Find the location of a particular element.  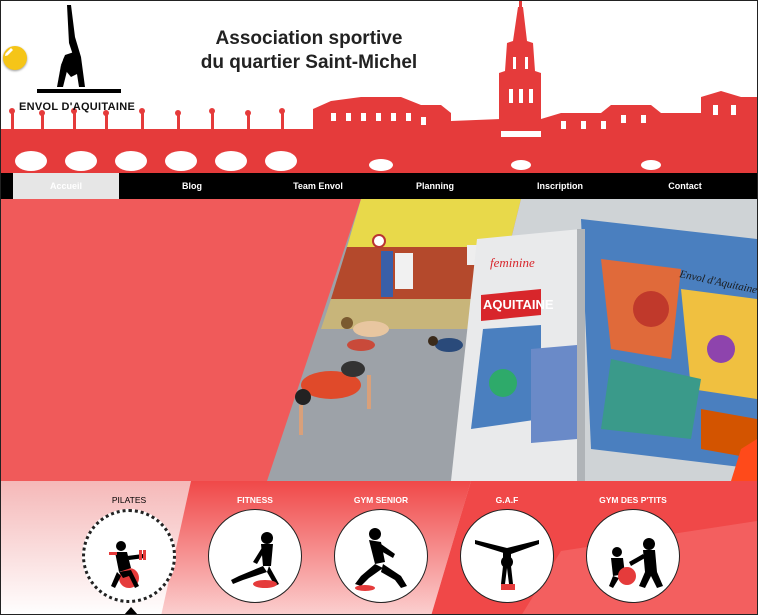

kids-gym-icon is located at coordinates (636, 563).